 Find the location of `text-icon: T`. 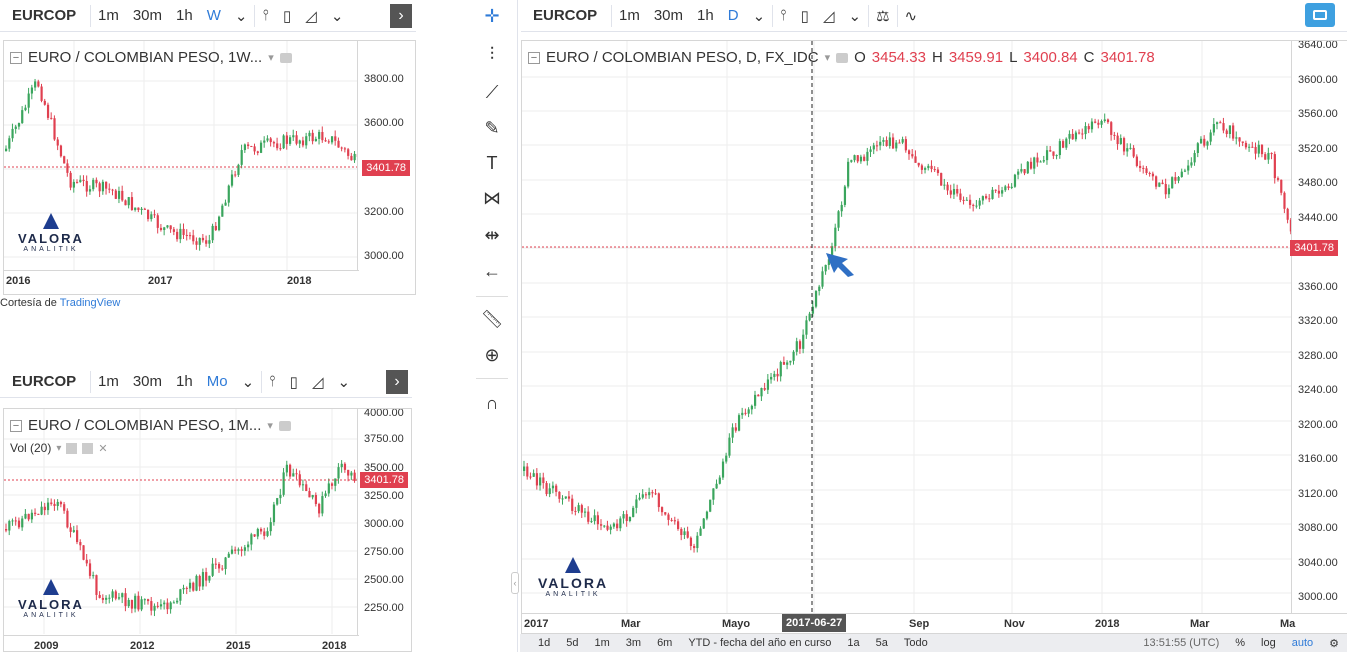

text-icon: T is located at coordinates (492, 163).